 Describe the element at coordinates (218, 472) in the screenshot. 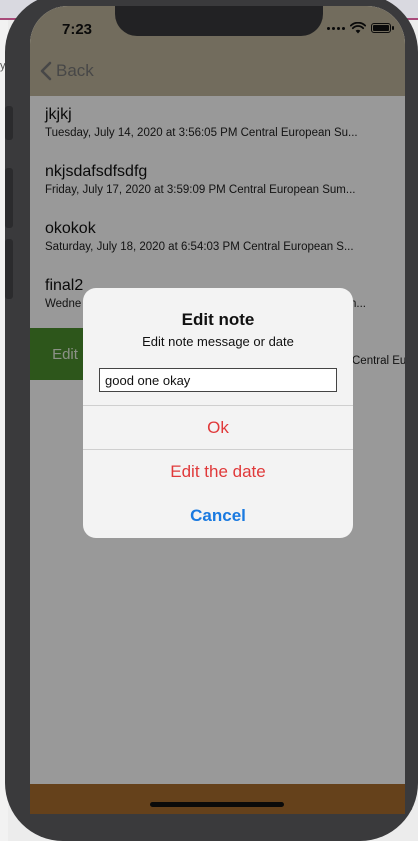

I see `edit-date-button: Edit the date` at that location.